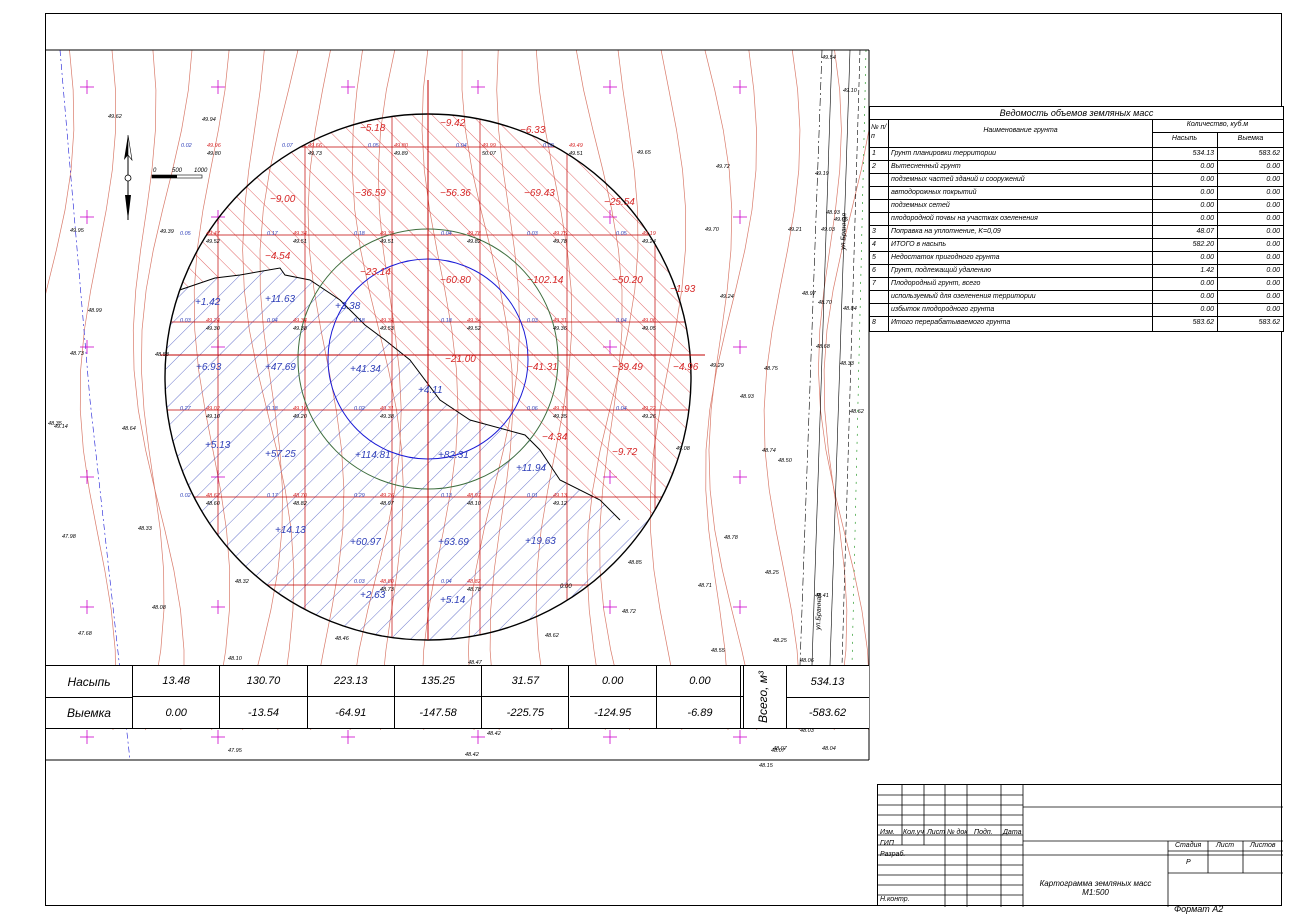 This screenshot has height=915, width=1293. Describe the element at coordinates (983, 832) in the screenshot. I see `stamp-podp: Подп.` at that location.